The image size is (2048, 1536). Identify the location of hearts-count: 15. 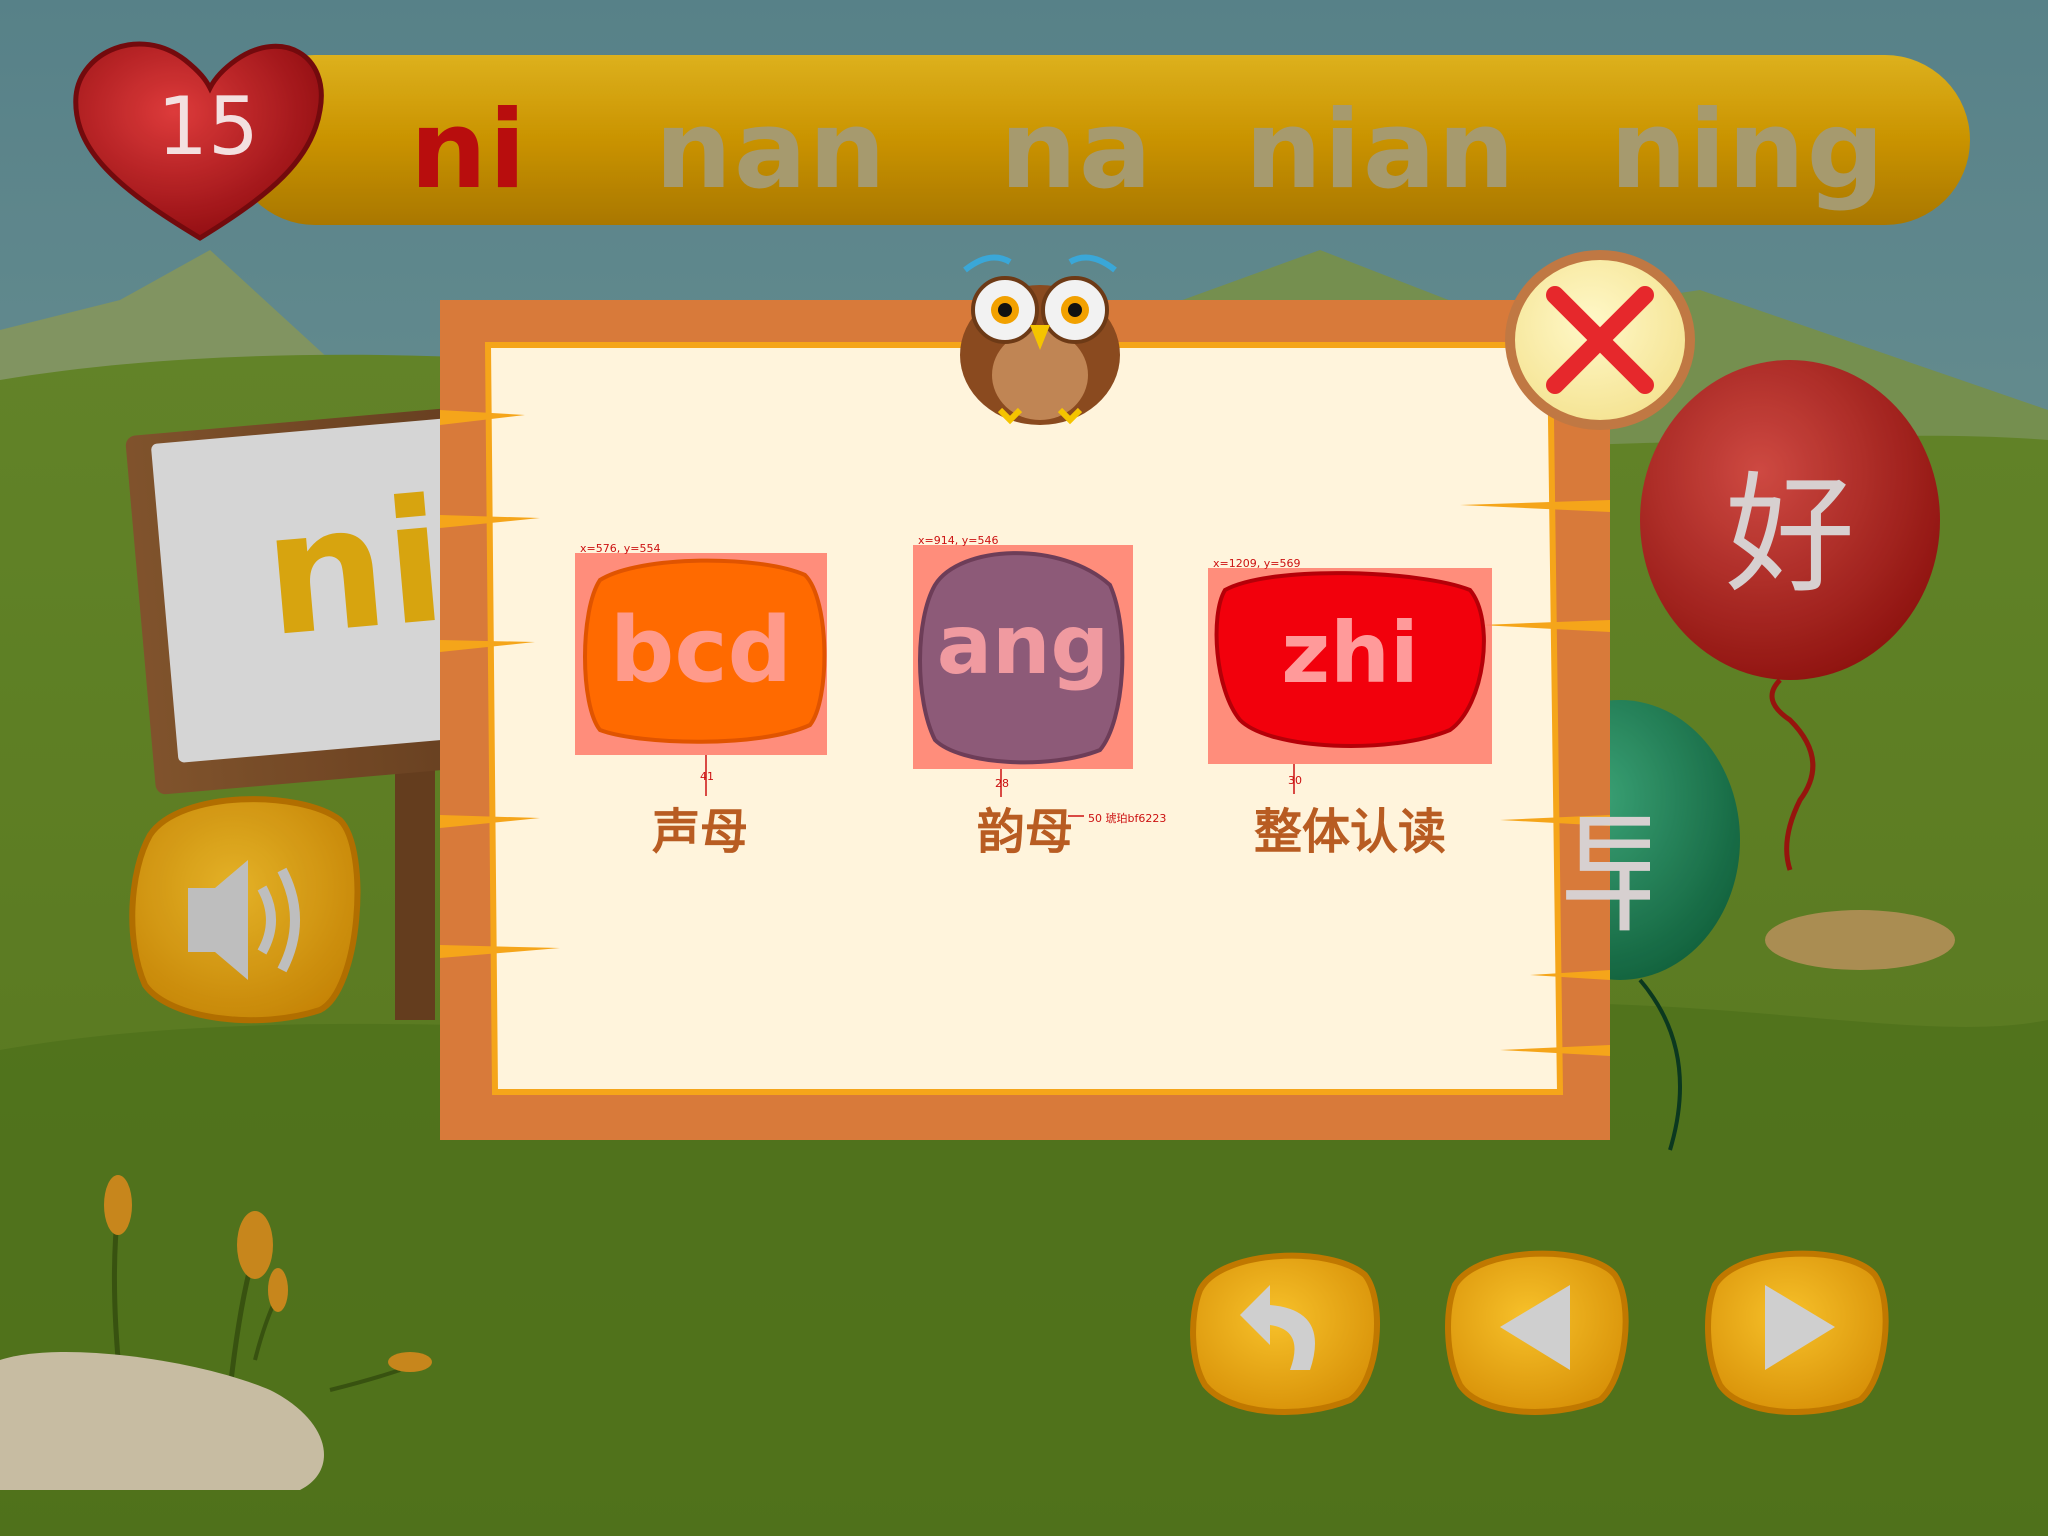
(208, 126).